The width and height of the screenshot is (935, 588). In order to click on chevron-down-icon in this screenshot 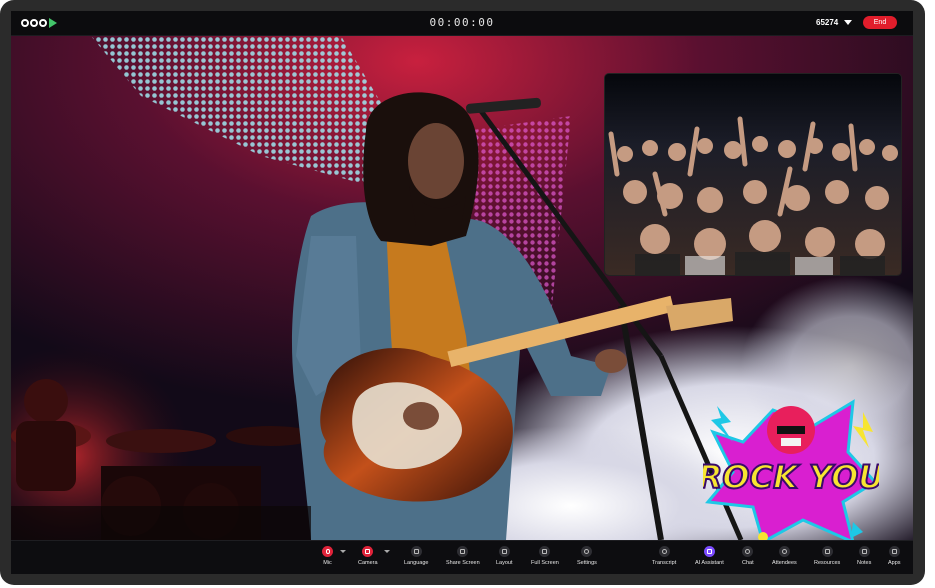, I will do `click(848, 22)`.